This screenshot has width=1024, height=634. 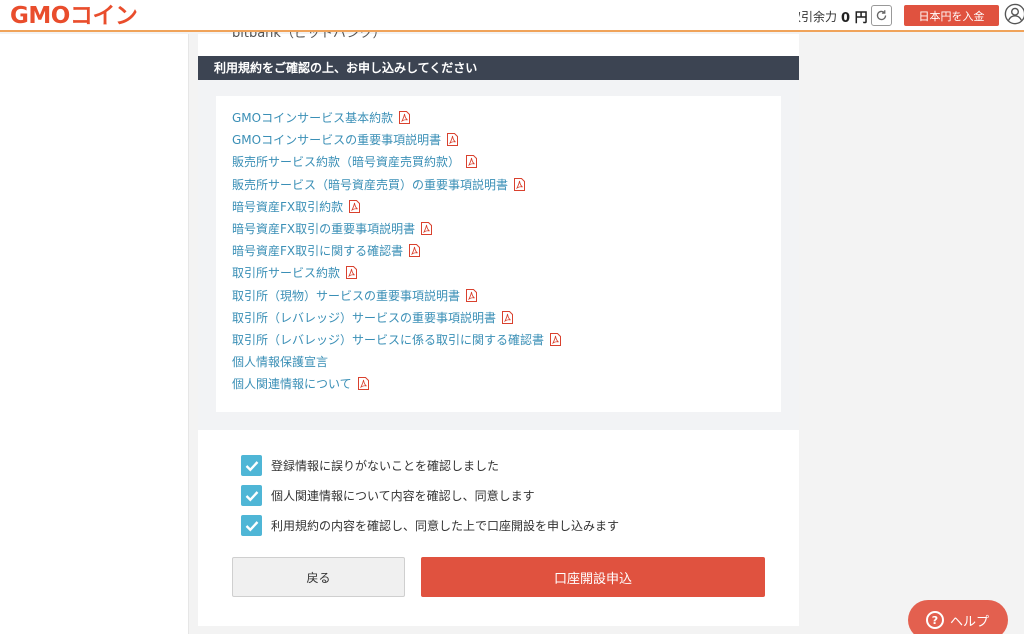 What do you see at coordinates (364, 317) in the screenshot?
I see `terms-link-label: 取引所（レバレッジ）サービスの重要事項説明書` at bounding box center [364, 317].